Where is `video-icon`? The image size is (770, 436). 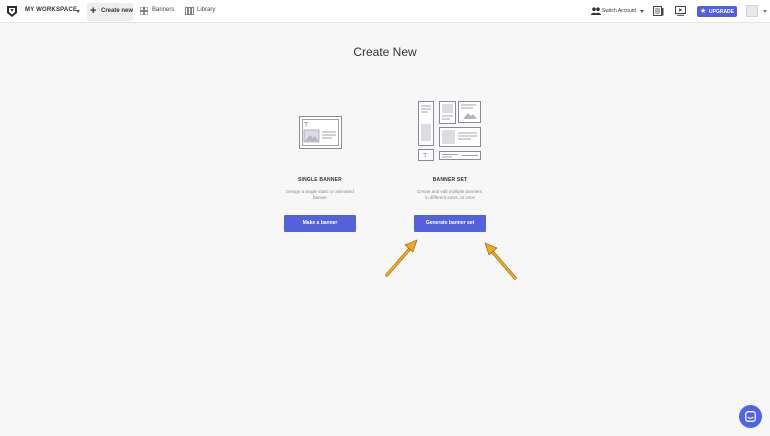
video-icon is located at coordinates (680, 11).